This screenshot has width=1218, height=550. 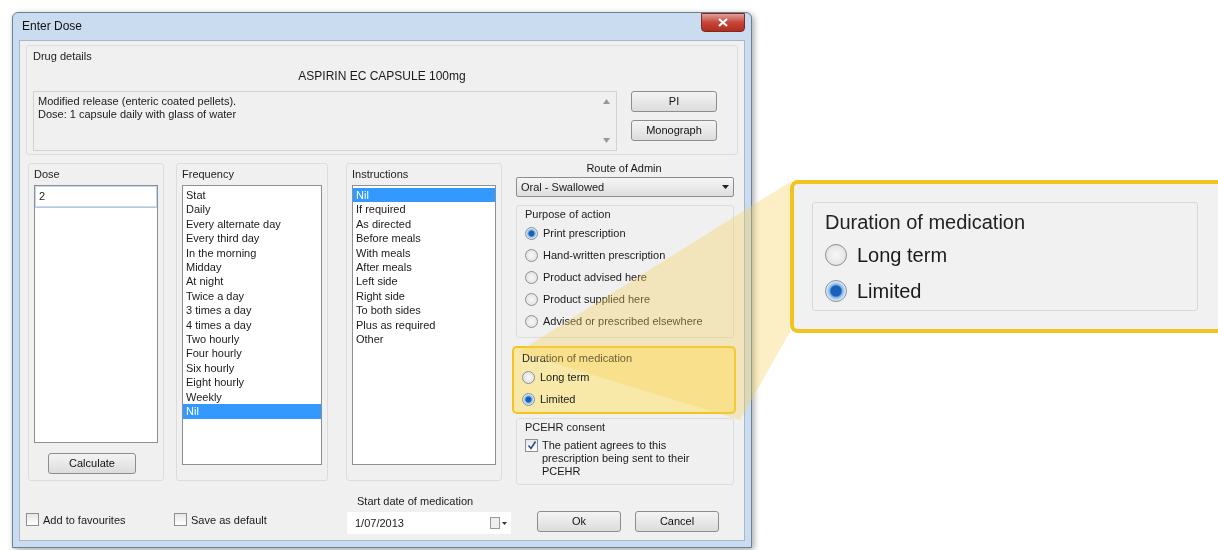 I want to click on dialog-button: Cancel, so click(x=677, y=521).